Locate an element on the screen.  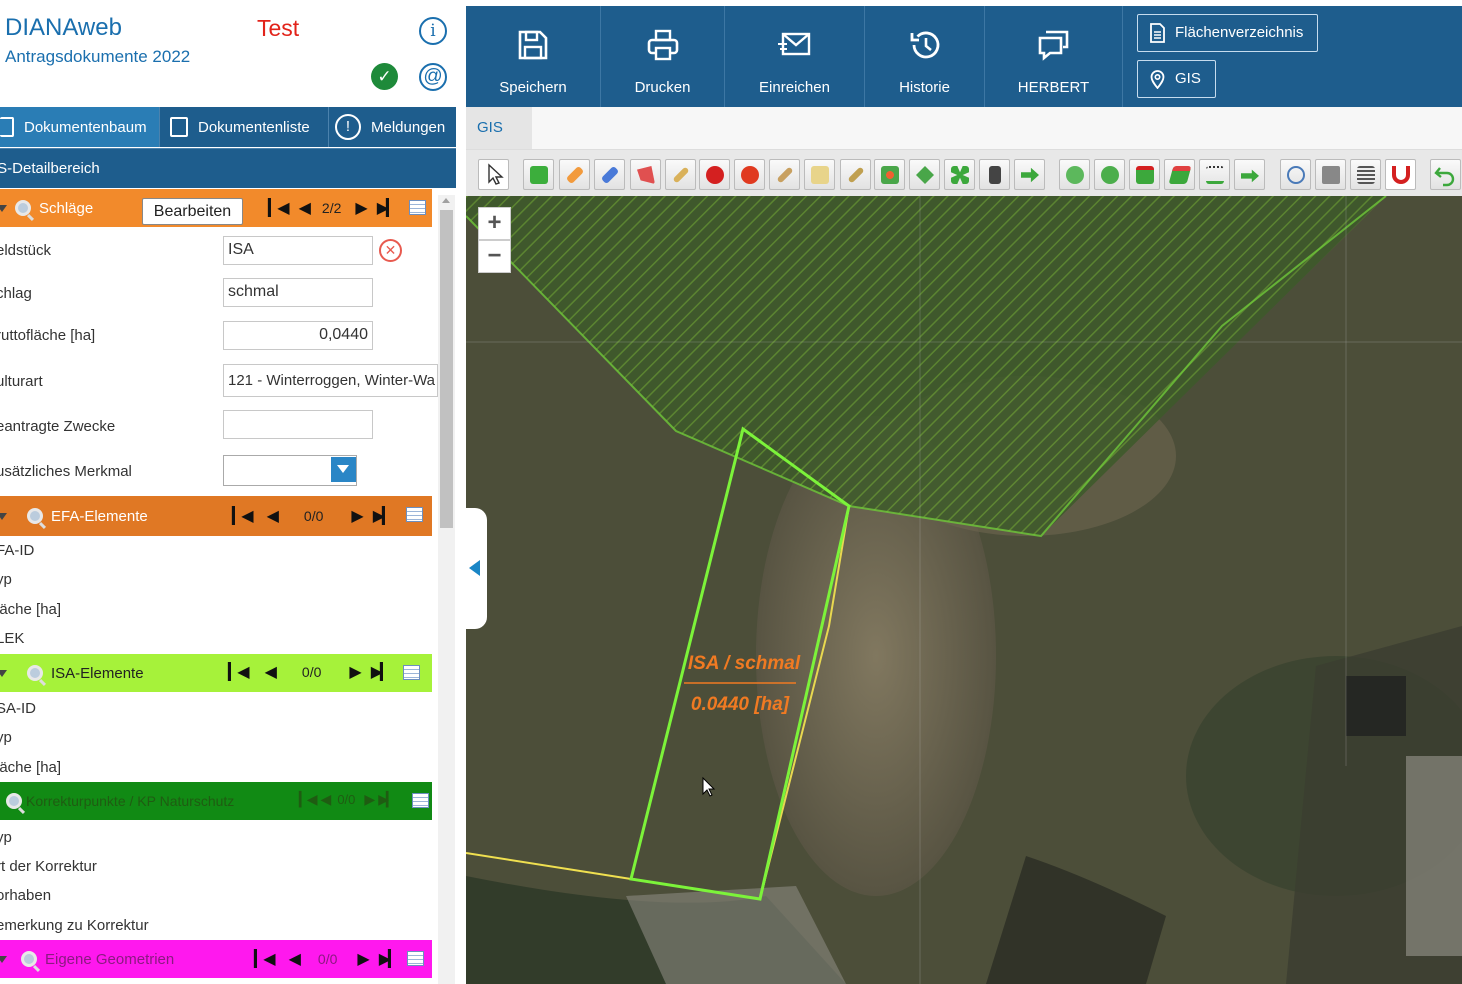
printer-icon is located at coordinates (1330, 174).